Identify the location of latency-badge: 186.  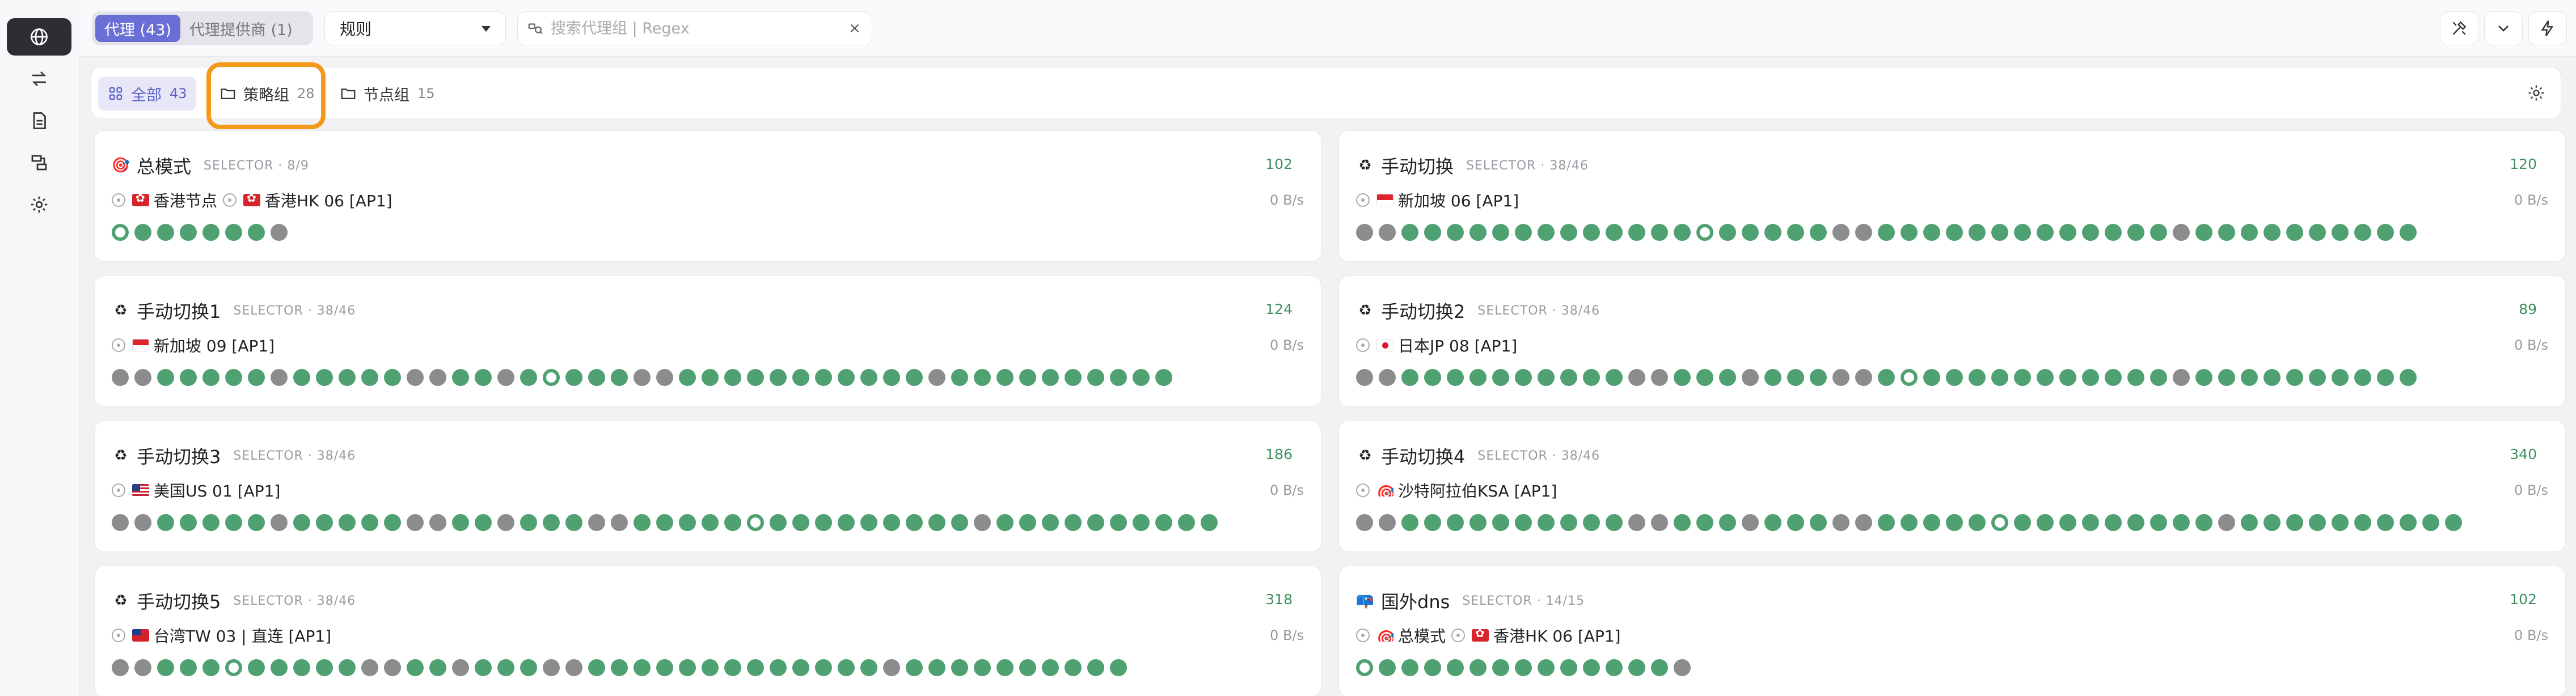
(1279, 454).